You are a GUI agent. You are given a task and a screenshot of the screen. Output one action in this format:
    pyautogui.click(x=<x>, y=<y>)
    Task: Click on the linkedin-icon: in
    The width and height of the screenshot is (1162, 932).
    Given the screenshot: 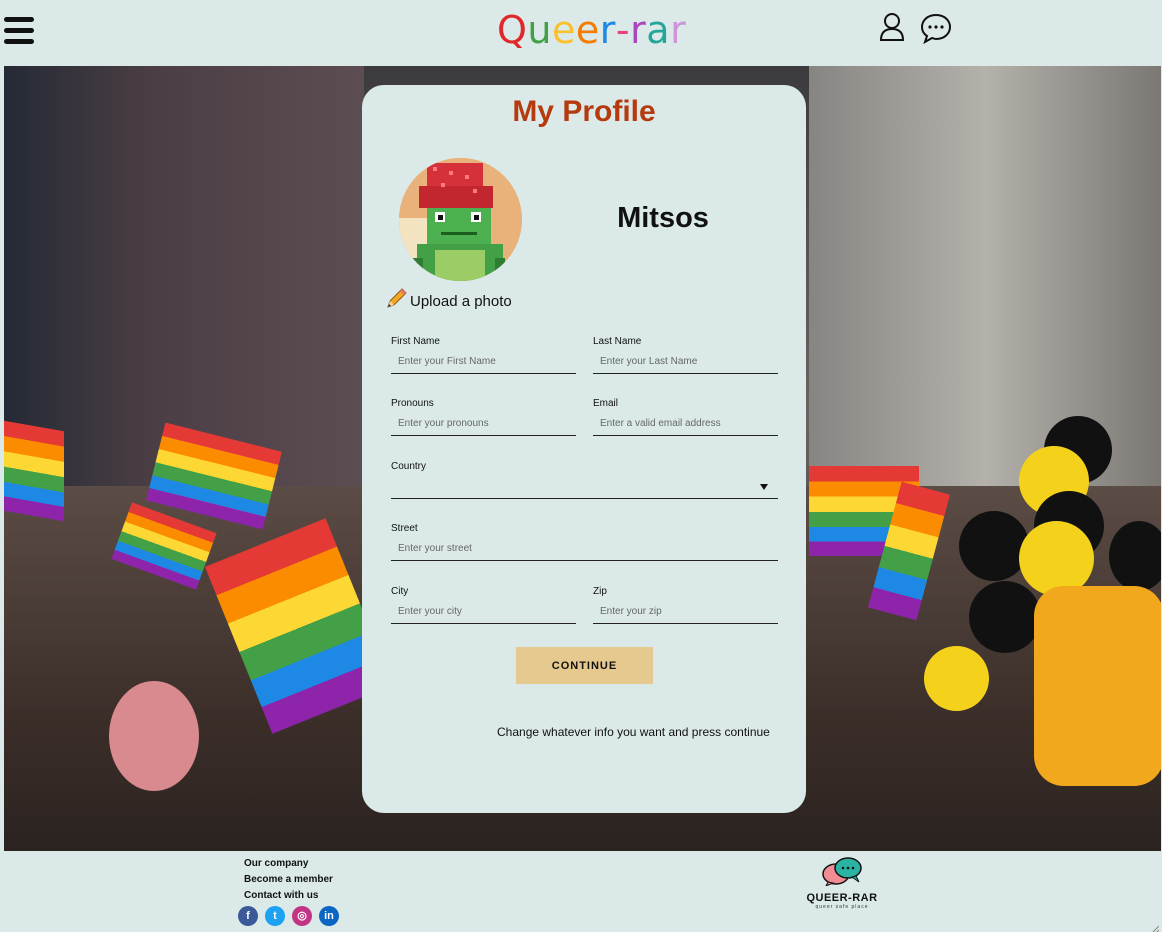 What is the action you would take?
    pyautogui.click(x=329, y=916)
    